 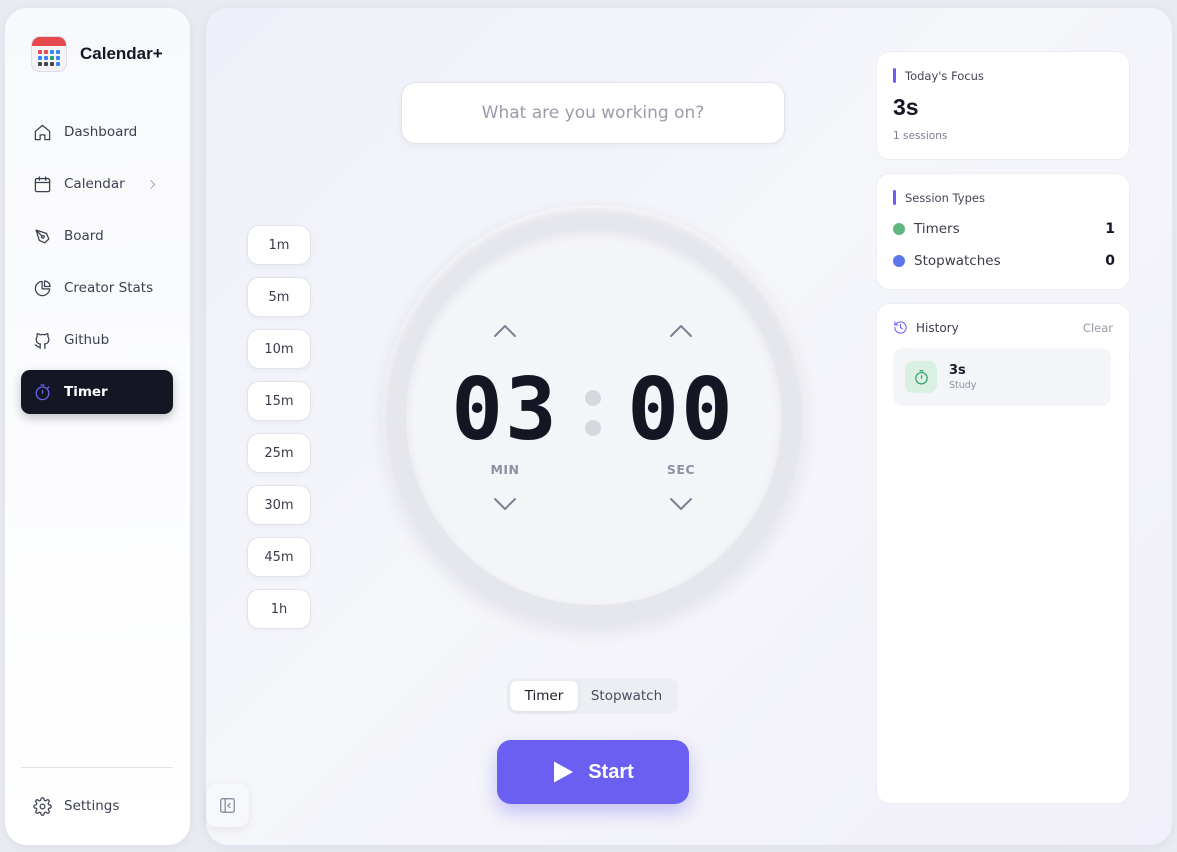 I want to click on sidebar-item-calendar: Calendar, so click(x=97, y=184).